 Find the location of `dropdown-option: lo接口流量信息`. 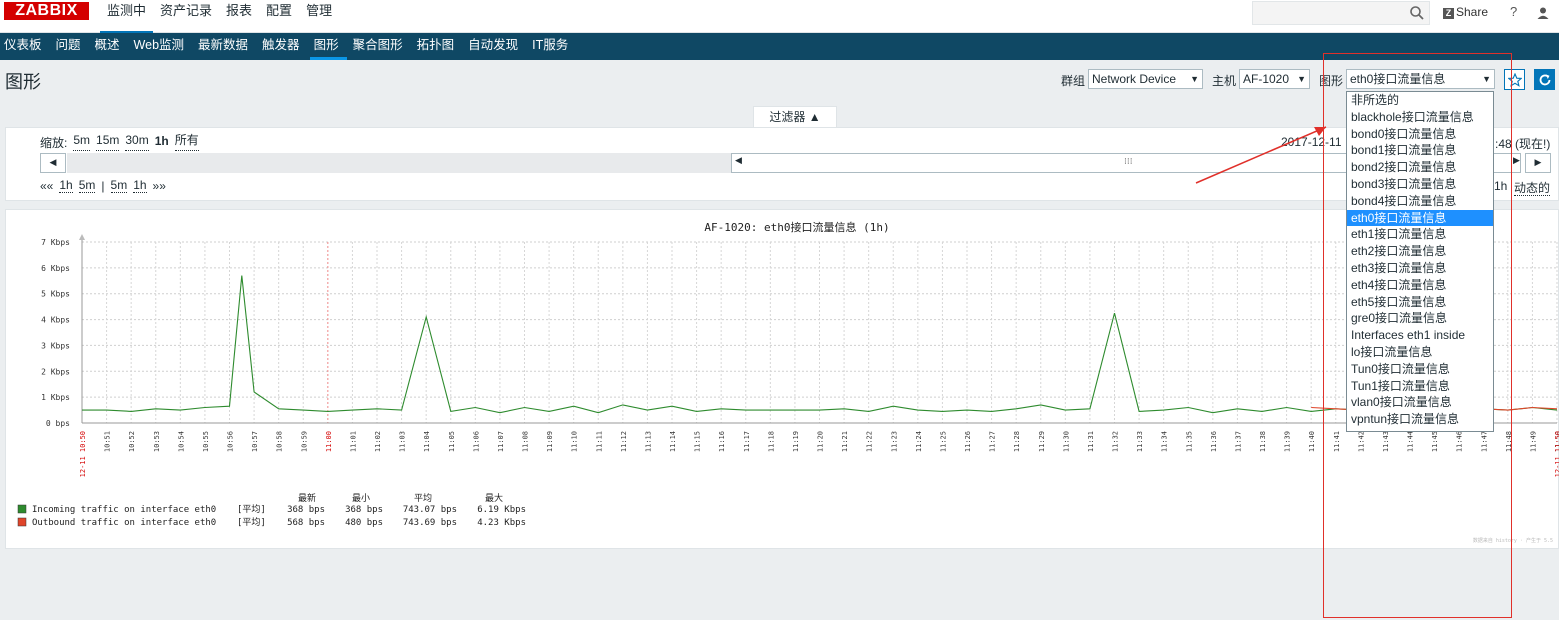

dropdown-option: lo接口流量信息 is located at coordinates (1420, 352).